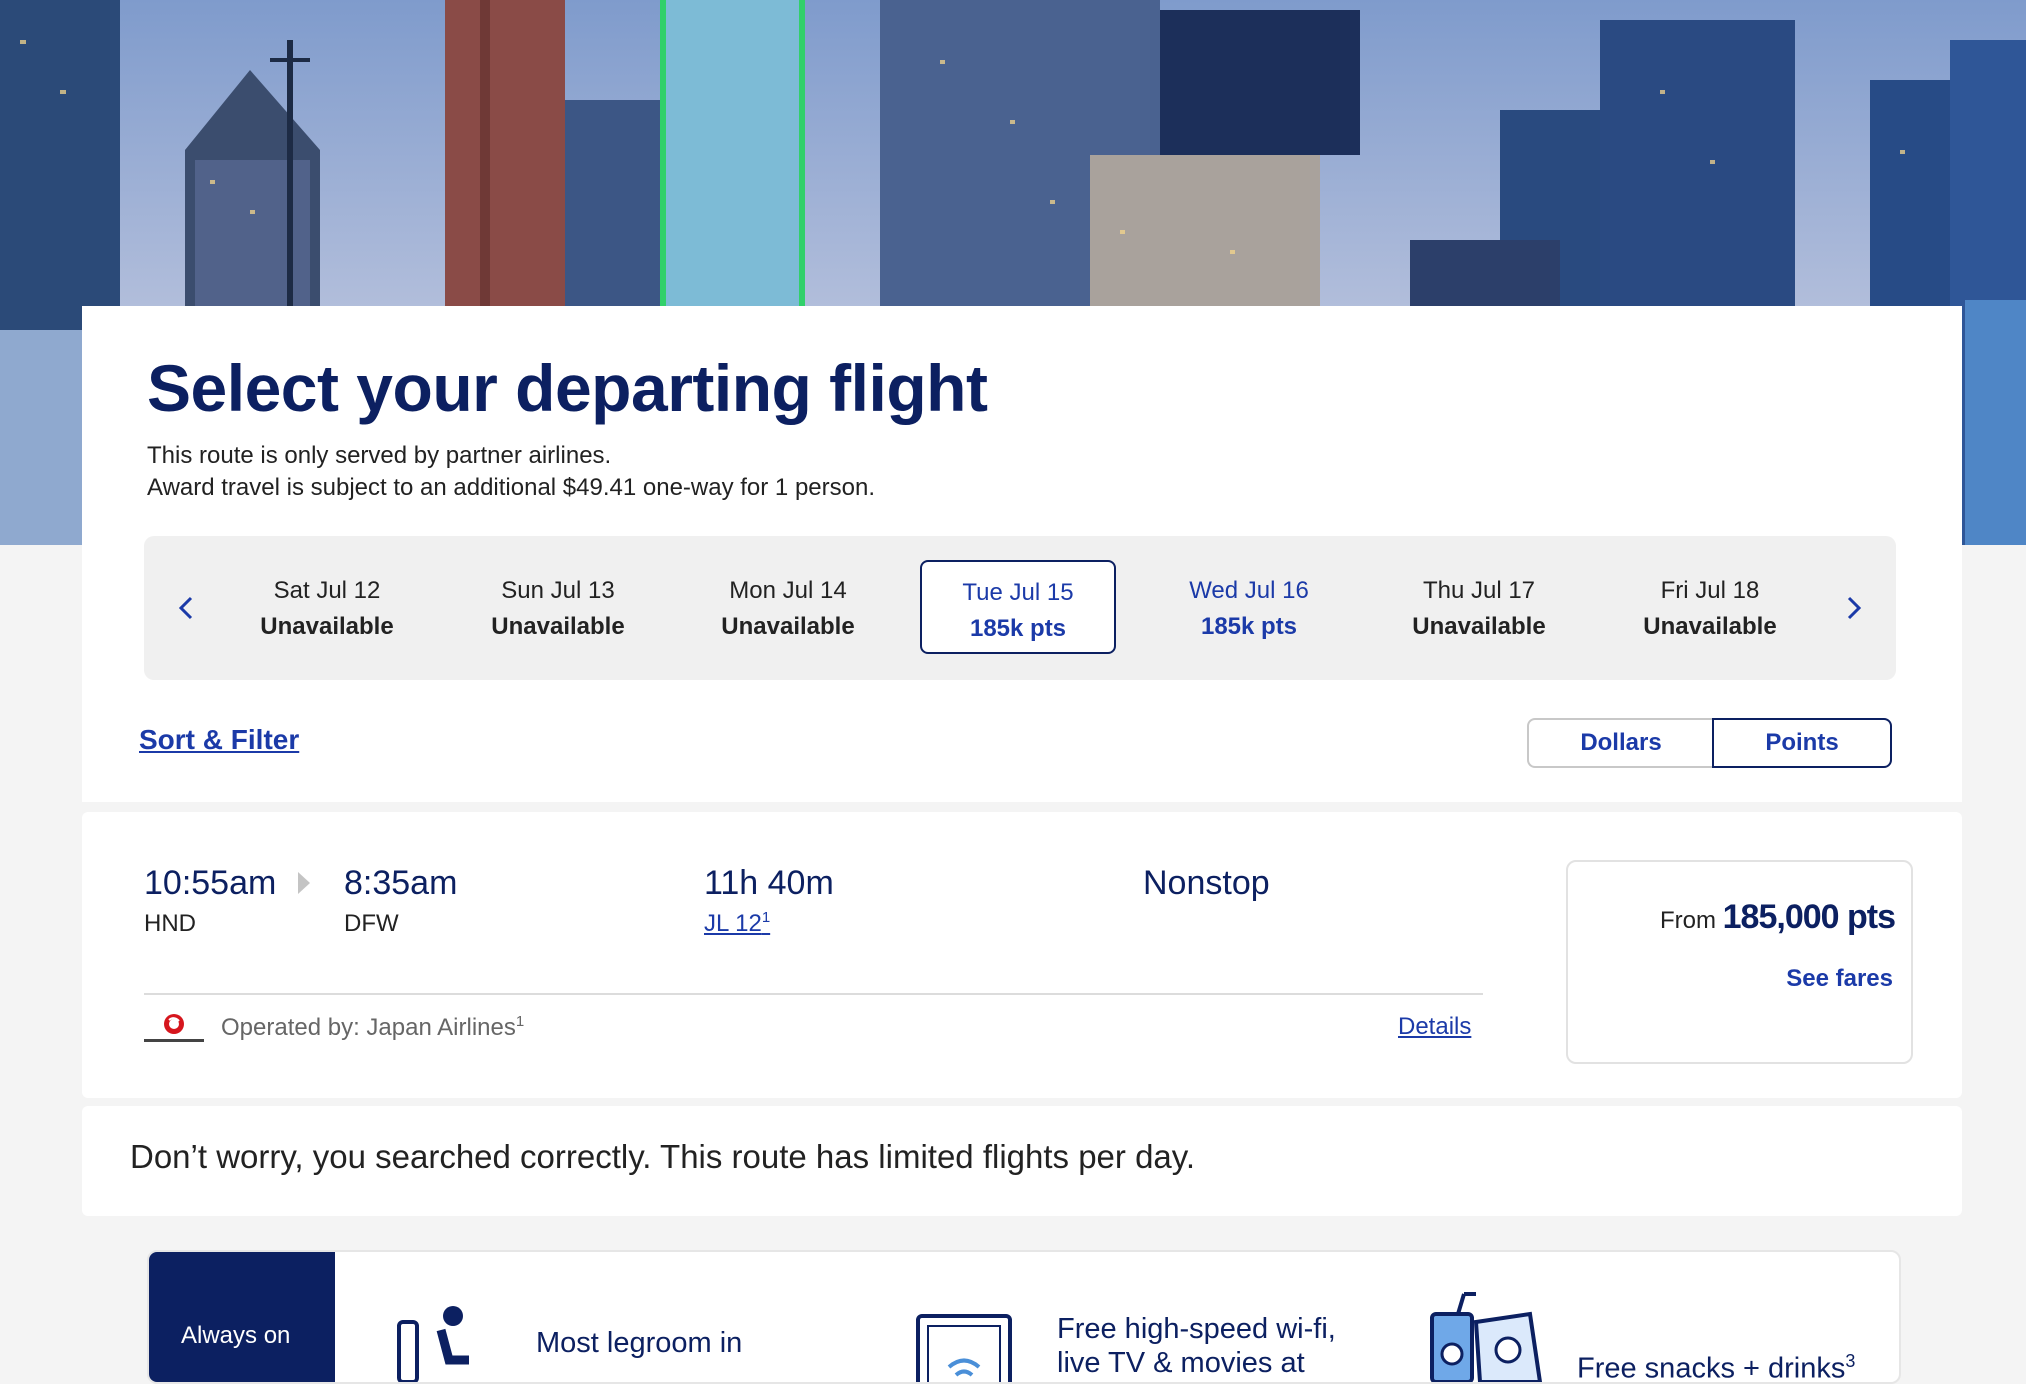 This screenshot has height=1384, width=2026. I want to click on departure-time: 10:55am, so click(210, 883).